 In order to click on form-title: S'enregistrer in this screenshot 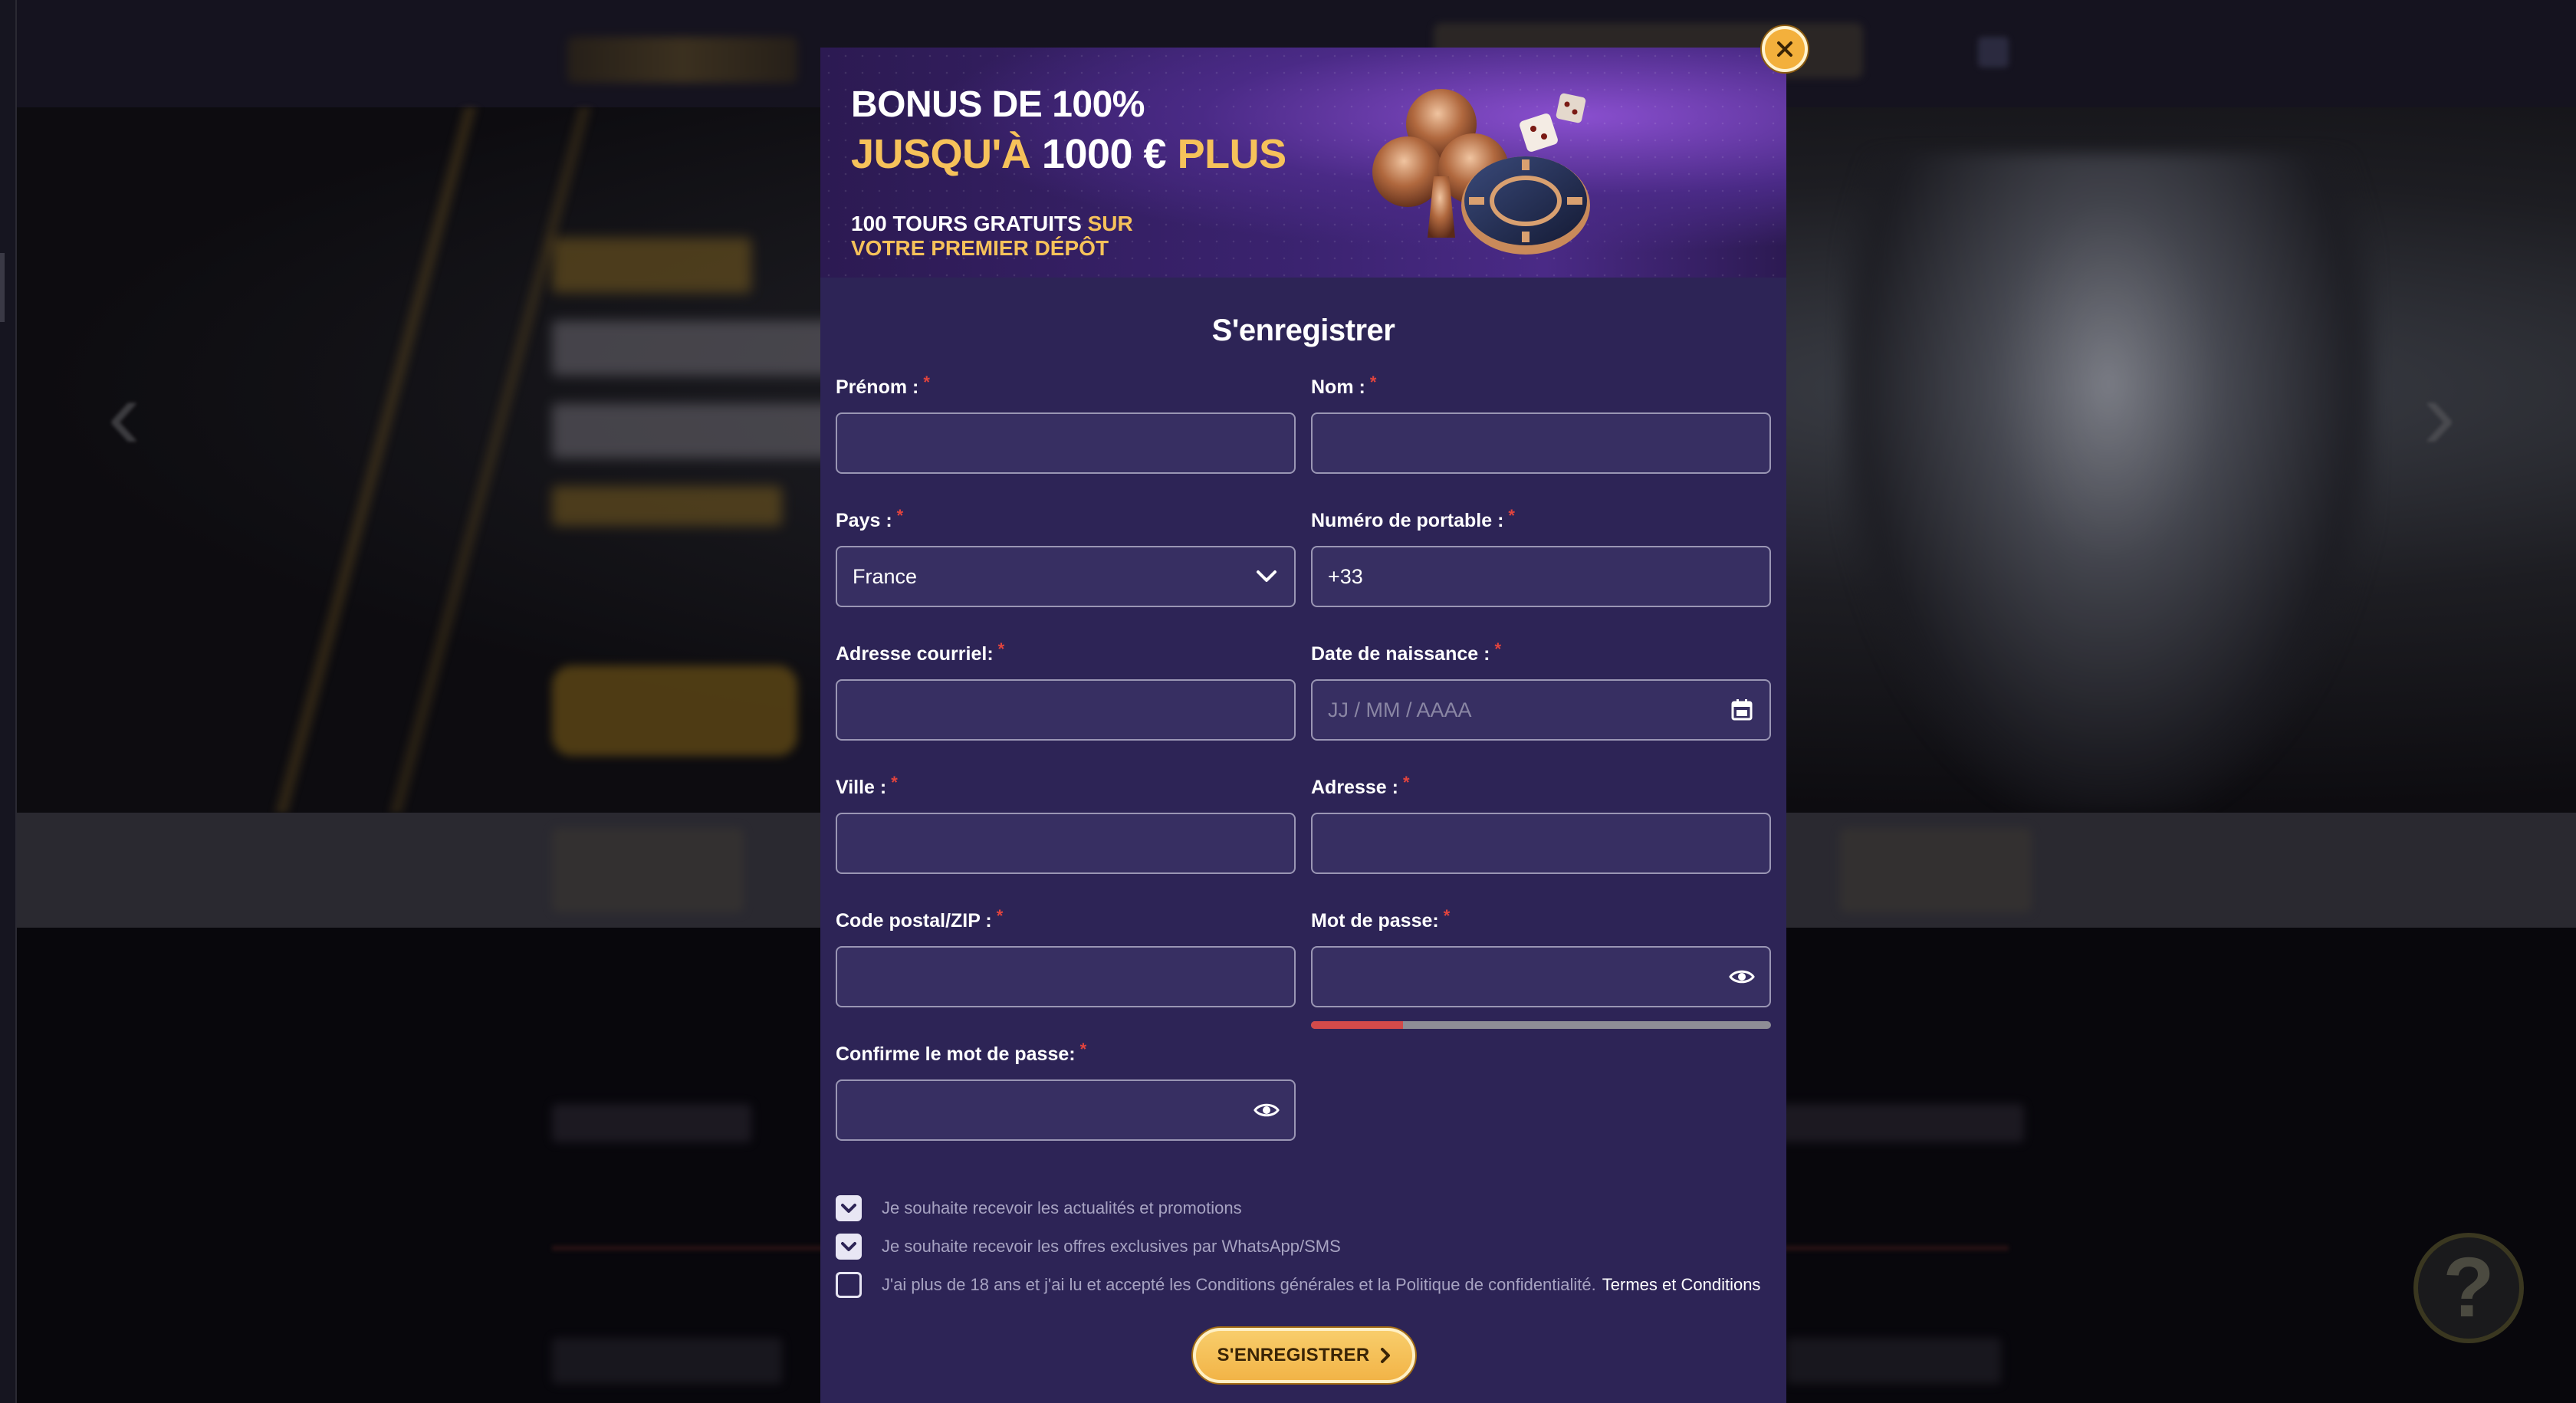, I will do `click(1303, 330)`.